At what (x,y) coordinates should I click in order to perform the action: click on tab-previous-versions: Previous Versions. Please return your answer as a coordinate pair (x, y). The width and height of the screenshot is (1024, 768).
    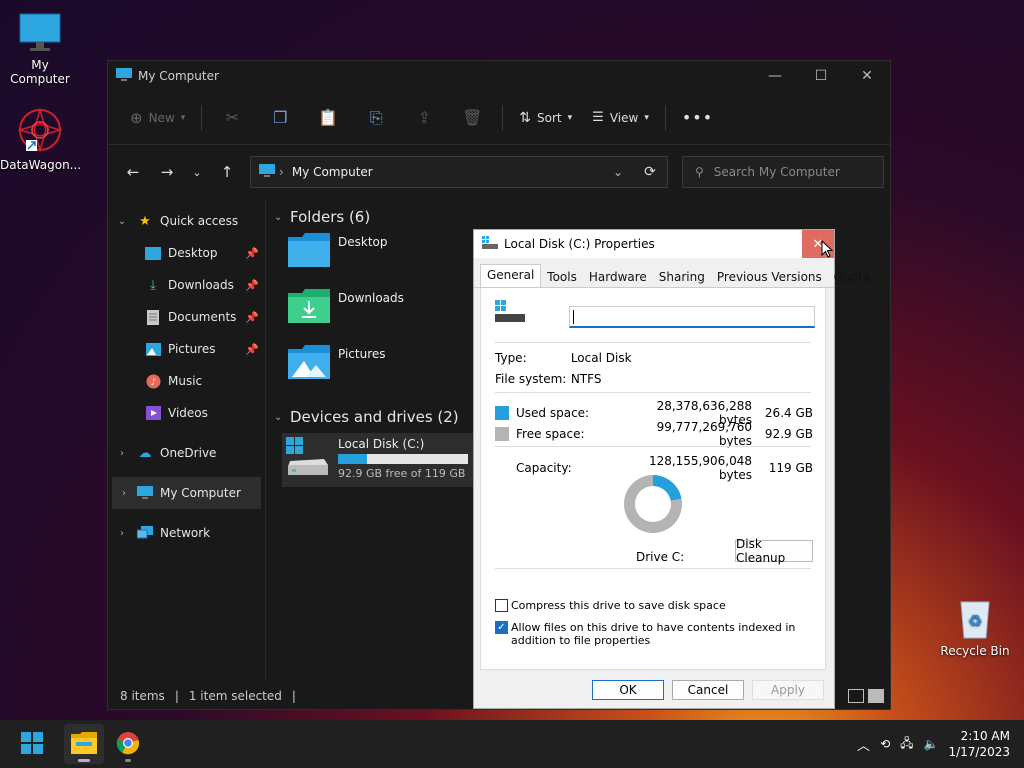
    Looking at the image, I should click on (769, 277).